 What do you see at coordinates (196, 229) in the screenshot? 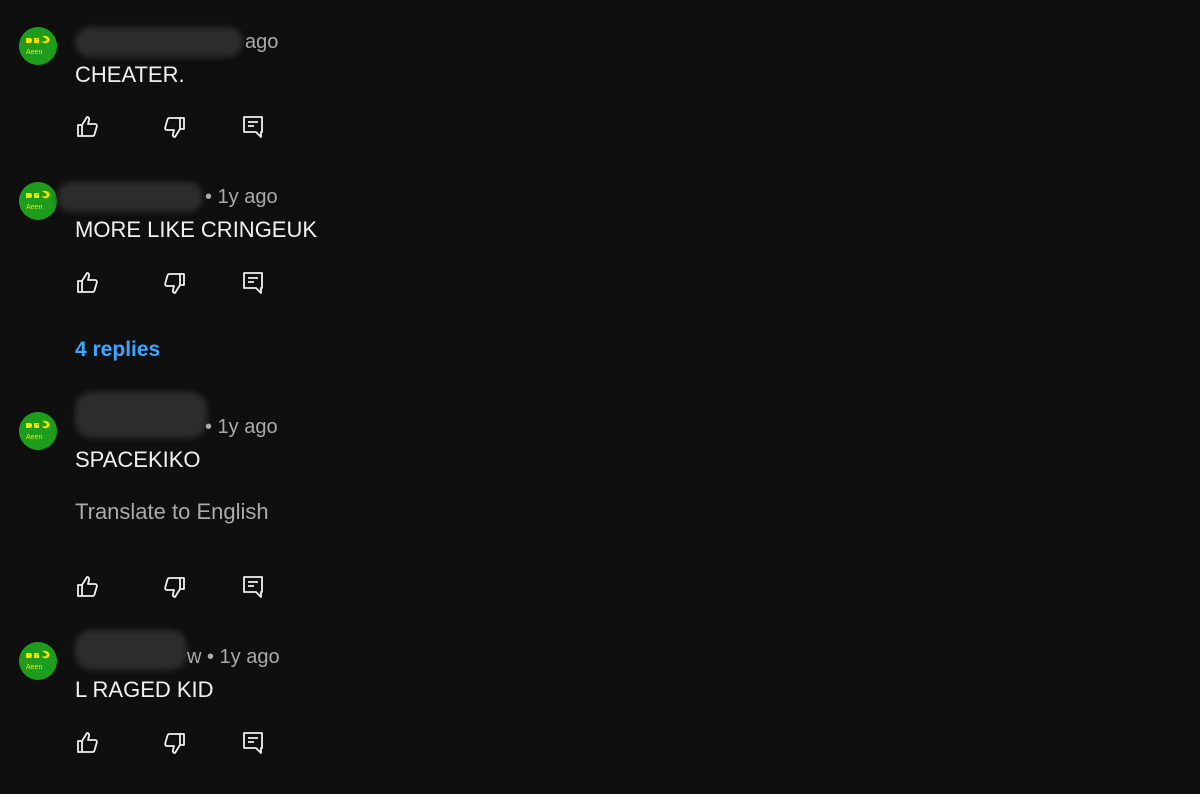
I see `comment-text: MORE LIKE CRINGEUK` at bounding box center [196, 229].